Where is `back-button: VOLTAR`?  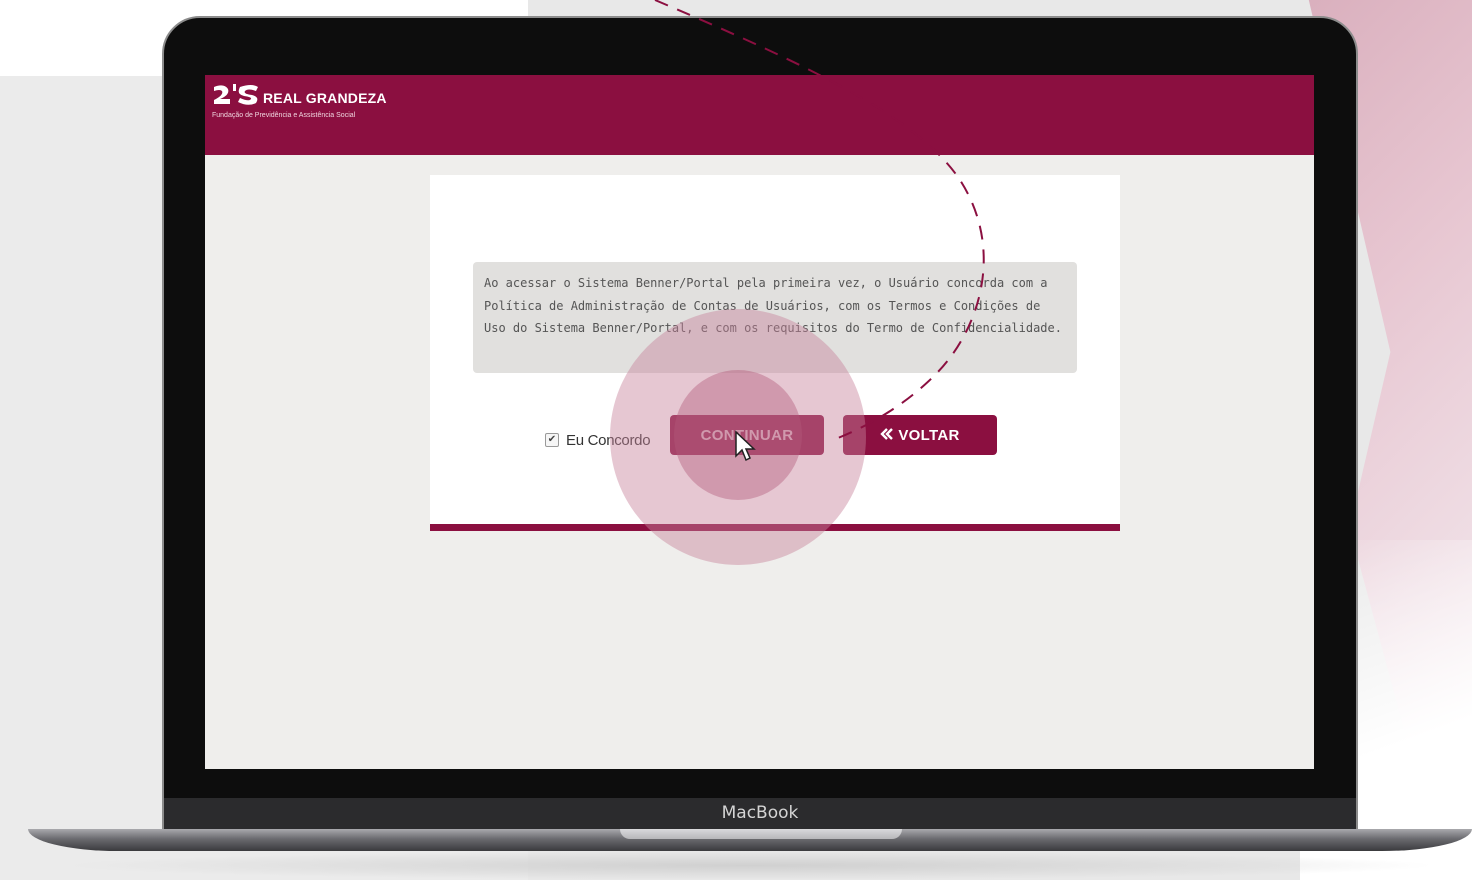 back-button: VOLTAR is located at coordinates (920, 435).